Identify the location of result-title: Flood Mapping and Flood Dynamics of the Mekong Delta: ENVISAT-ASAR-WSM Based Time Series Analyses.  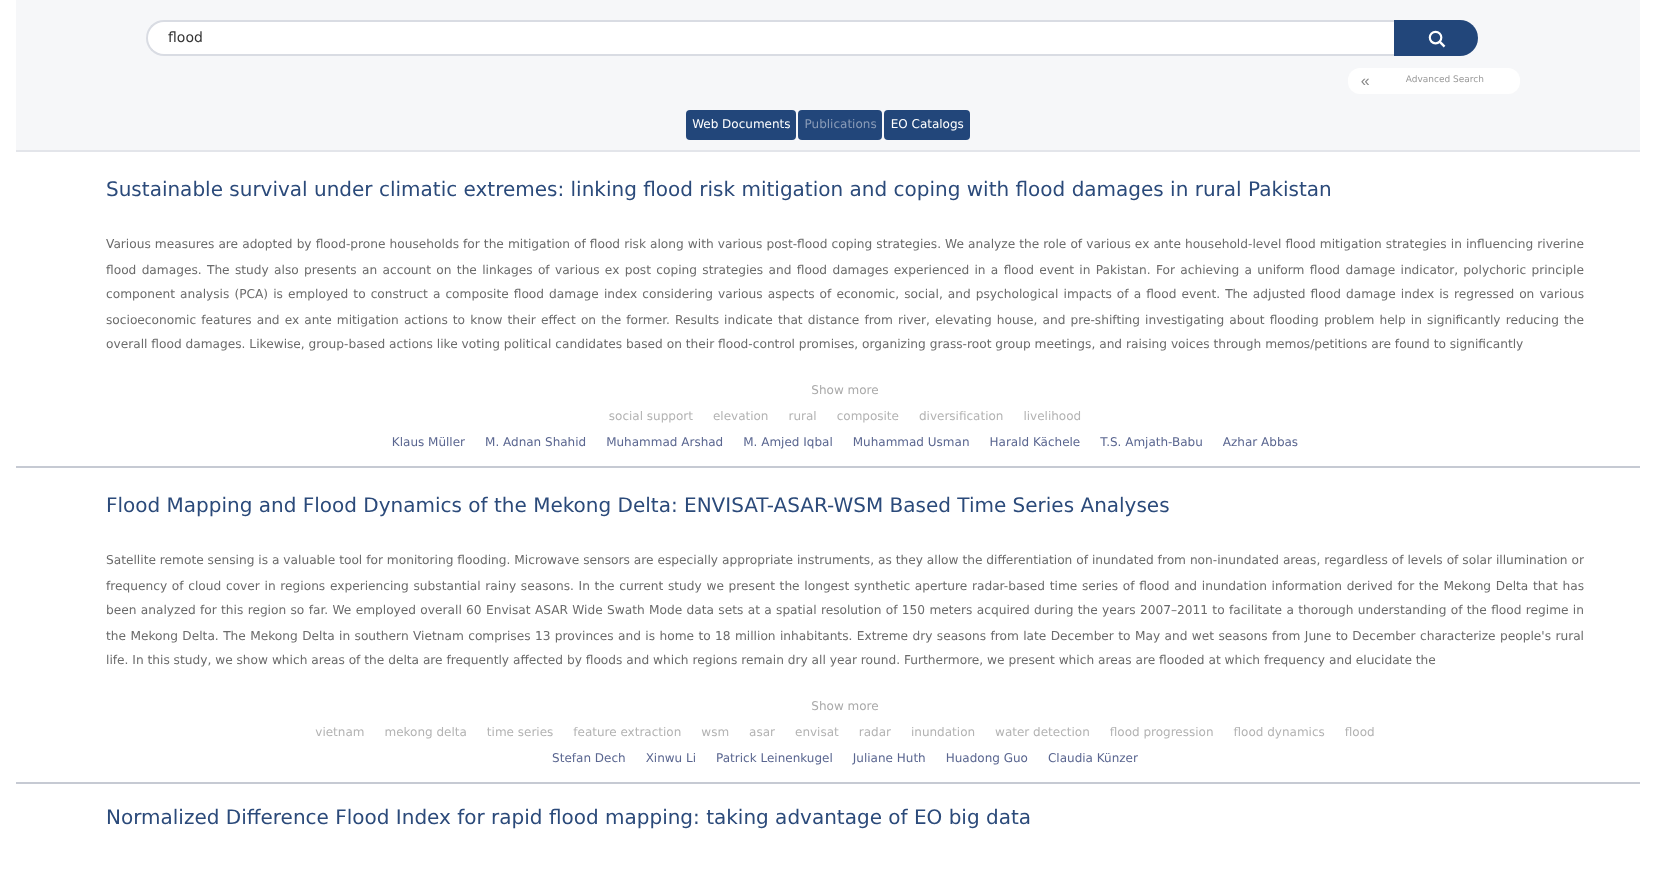
(845, 506).